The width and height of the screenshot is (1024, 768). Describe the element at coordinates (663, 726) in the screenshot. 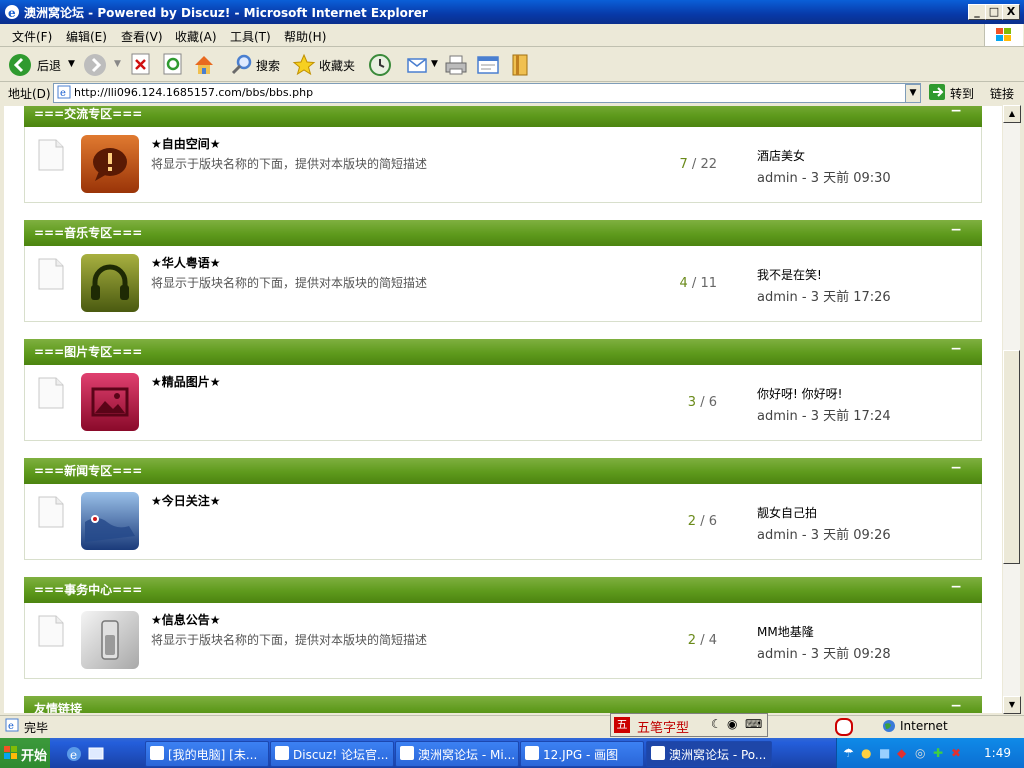

I see `ime-mode-text: 五笔字型` at that location.